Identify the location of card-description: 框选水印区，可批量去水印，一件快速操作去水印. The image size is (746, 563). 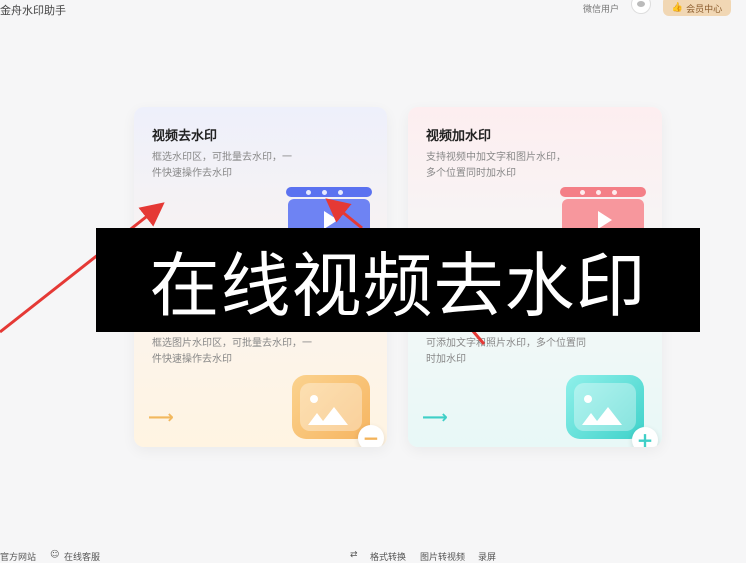
(222, 165).